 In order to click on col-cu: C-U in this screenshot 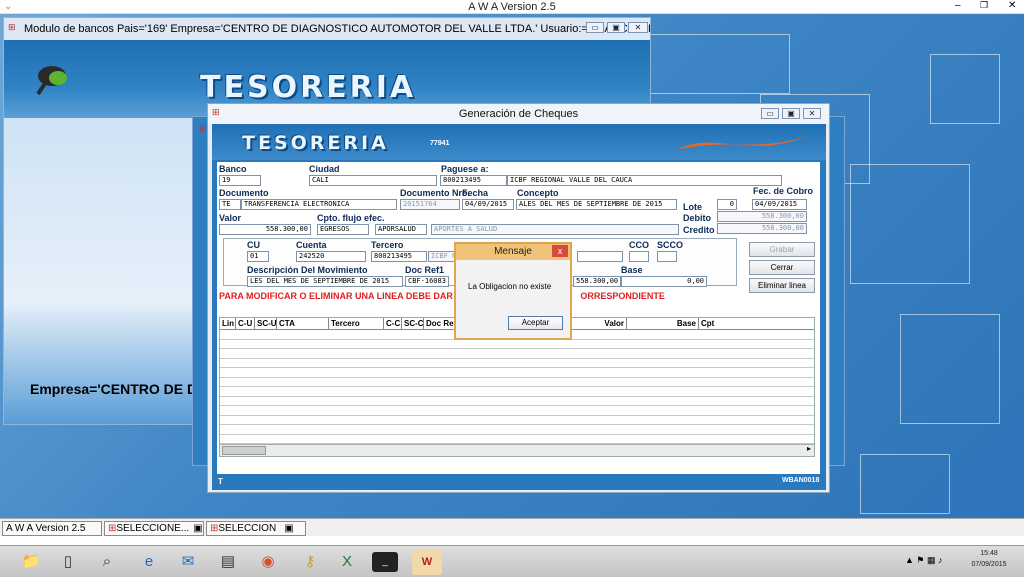, I will do `click(245, 323)`.